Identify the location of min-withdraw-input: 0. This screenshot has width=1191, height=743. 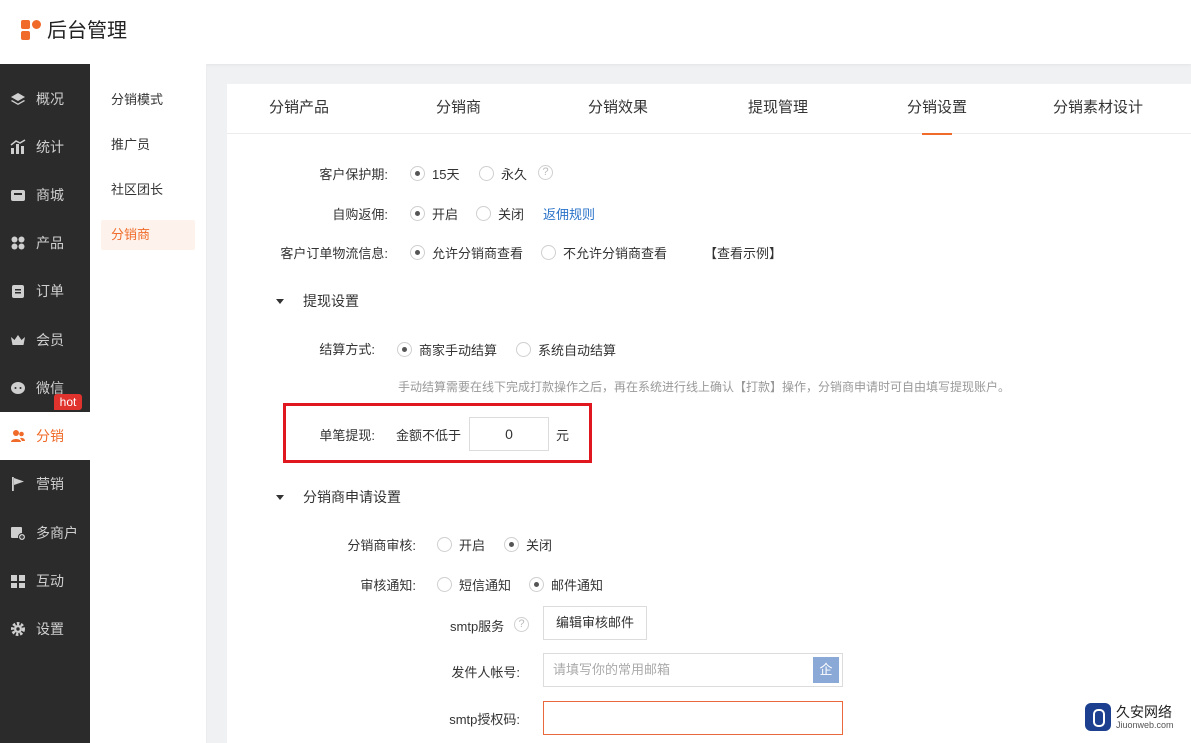
(509, 434).